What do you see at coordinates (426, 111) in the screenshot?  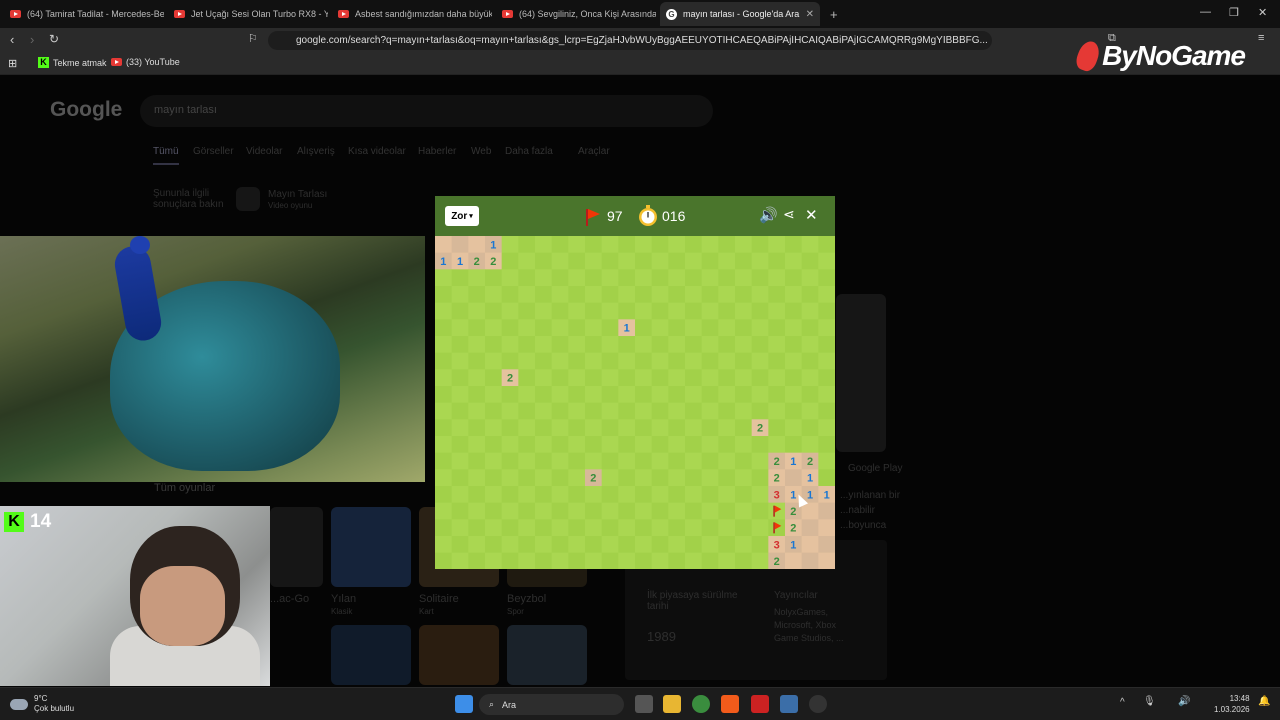 I see `search-input: mayın tarlası` at bounding box center [426, 111].